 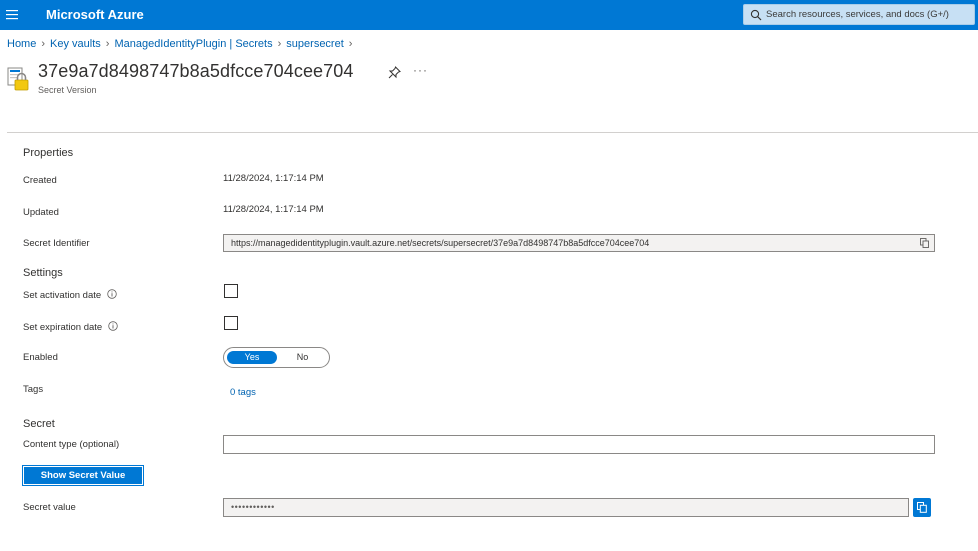 I want to click on created-label: Created, so click(x=40, y=180).